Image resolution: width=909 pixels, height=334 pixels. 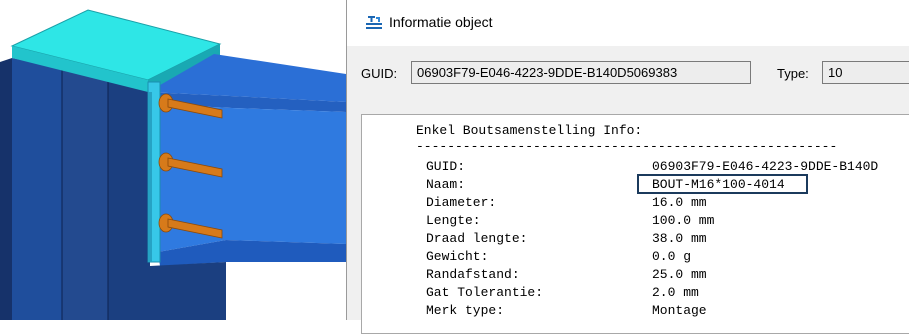 I want to click on type-field: 10, so click(x=865, y=72).